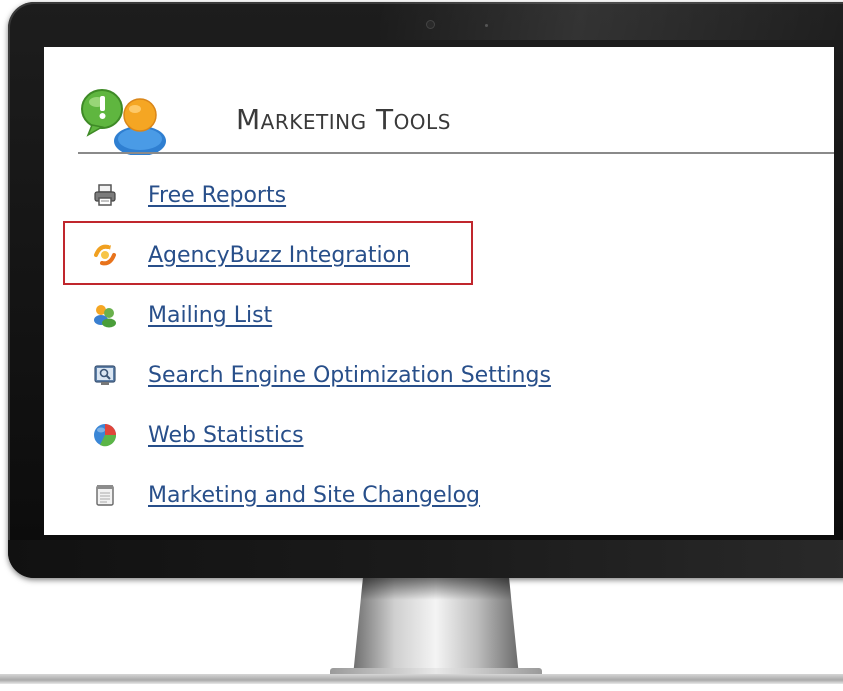  What do you see at coordinates (425, 559) in the screenshot?
I see `bezel-chin` at bounding box center [425, 559].